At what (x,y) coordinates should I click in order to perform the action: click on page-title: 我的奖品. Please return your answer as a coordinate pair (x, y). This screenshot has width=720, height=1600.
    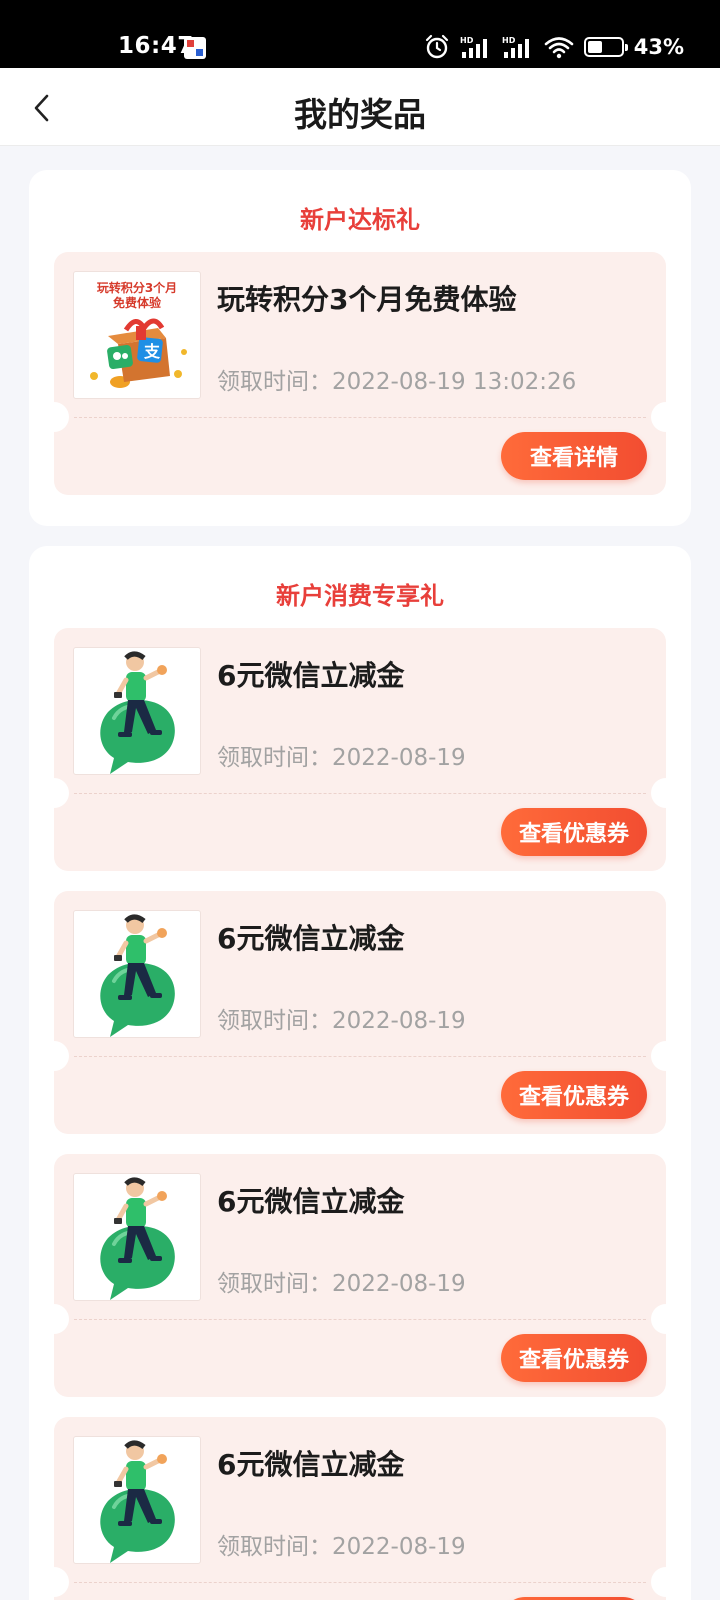
    Looking at the image, I should click on (360, 114).